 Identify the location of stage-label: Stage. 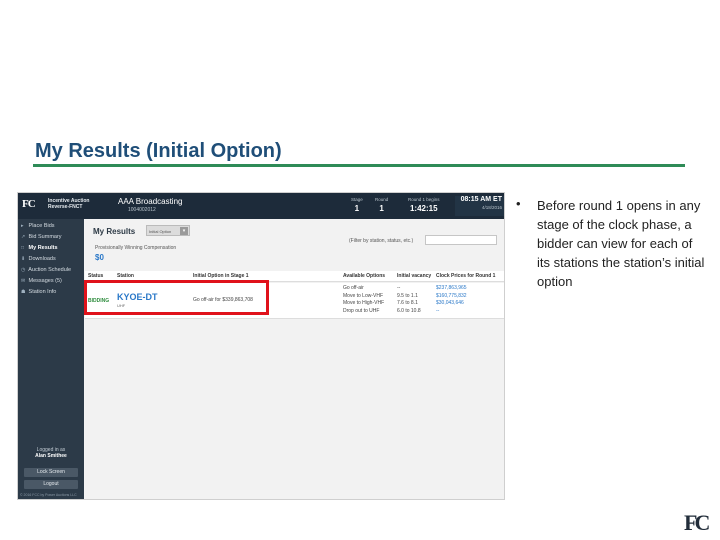
(357, 199).